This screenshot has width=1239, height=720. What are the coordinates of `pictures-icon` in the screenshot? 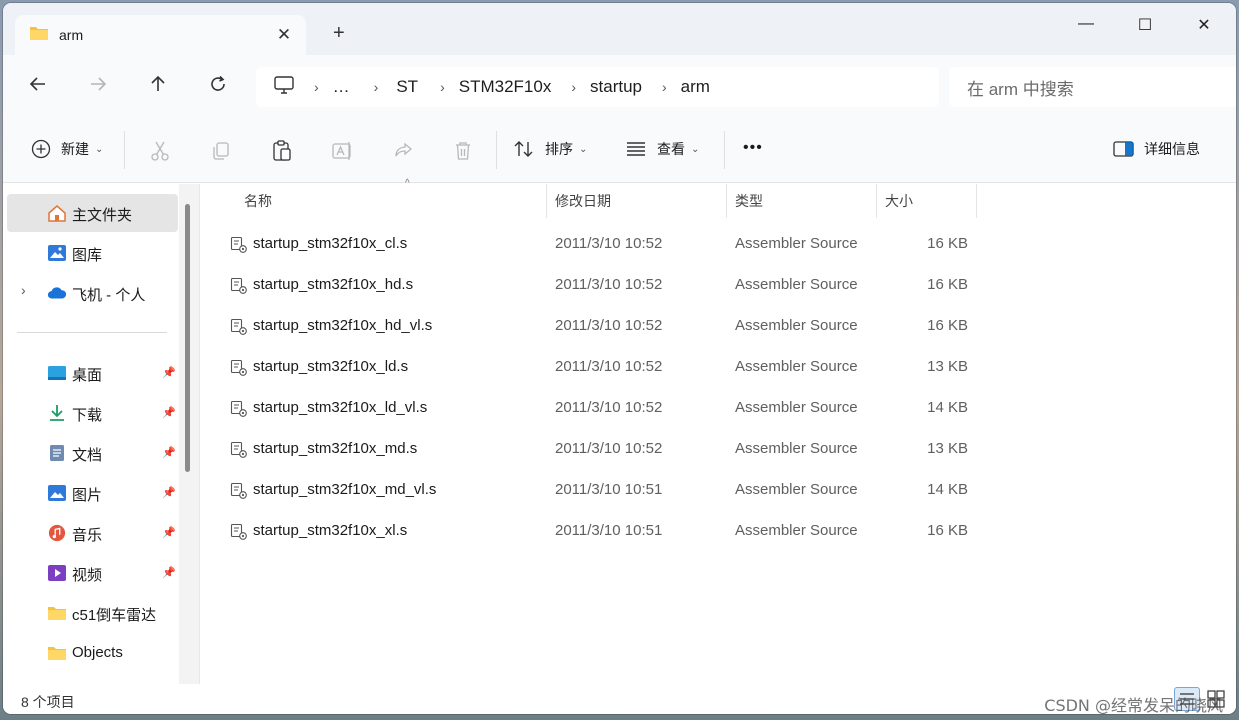 It's located at (57, 493).